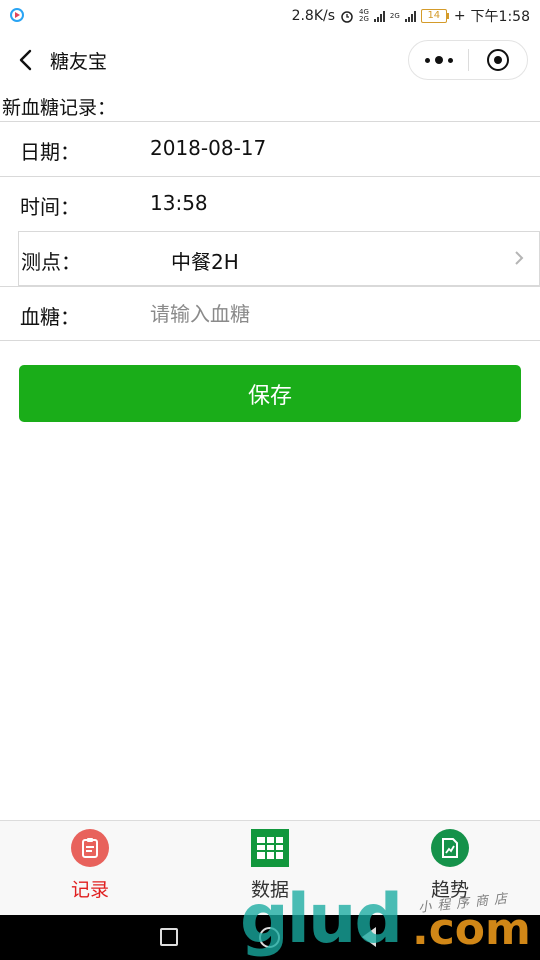 This screenshot has height=960, width=540. What do you see at coordinates (270, 60) in the screenshot?
I see `nav-bar: 糖友宝` at bounding box center [270, 60].